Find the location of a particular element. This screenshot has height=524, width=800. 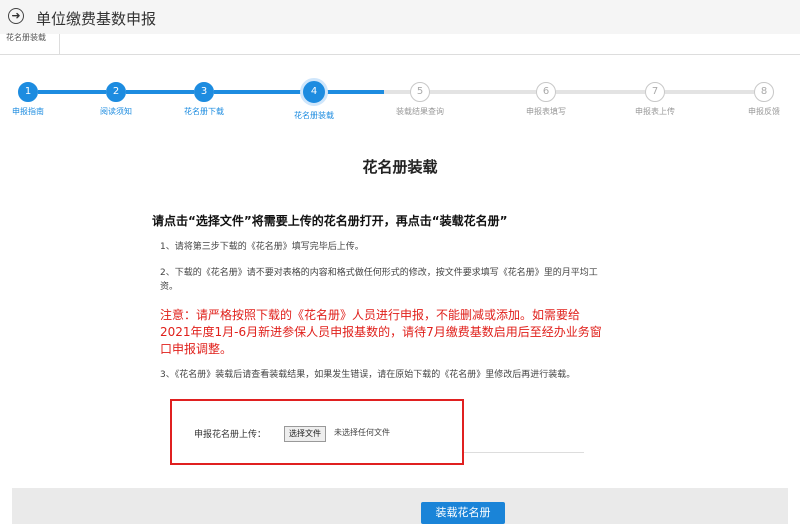

note-1: 1、请将第三步下载的《花名册》填写完毕后上传。 is located at coordinates (262, 247).